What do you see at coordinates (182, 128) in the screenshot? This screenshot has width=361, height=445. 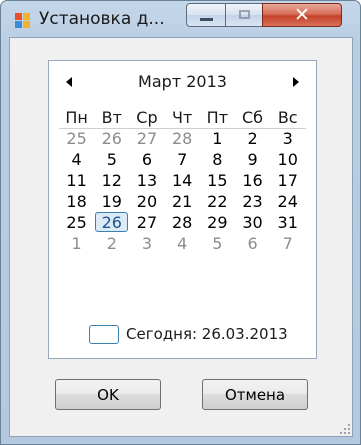 I see `weekday-divider` at bounding box center [182, 128].